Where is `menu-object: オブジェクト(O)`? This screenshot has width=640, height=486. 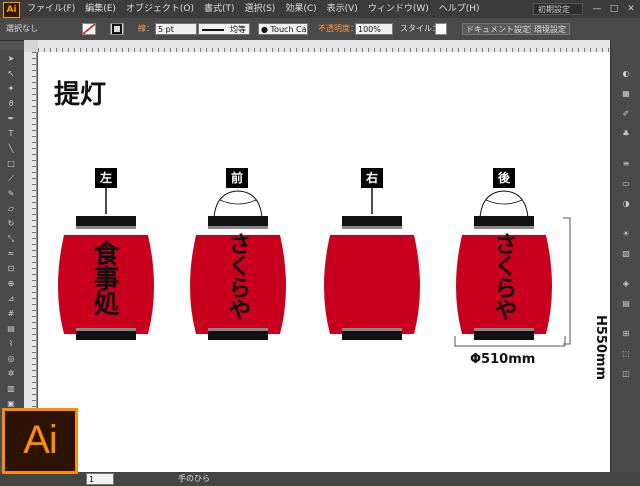
menu-object: オブジェクト(O) is located at coordinates (160, 9).